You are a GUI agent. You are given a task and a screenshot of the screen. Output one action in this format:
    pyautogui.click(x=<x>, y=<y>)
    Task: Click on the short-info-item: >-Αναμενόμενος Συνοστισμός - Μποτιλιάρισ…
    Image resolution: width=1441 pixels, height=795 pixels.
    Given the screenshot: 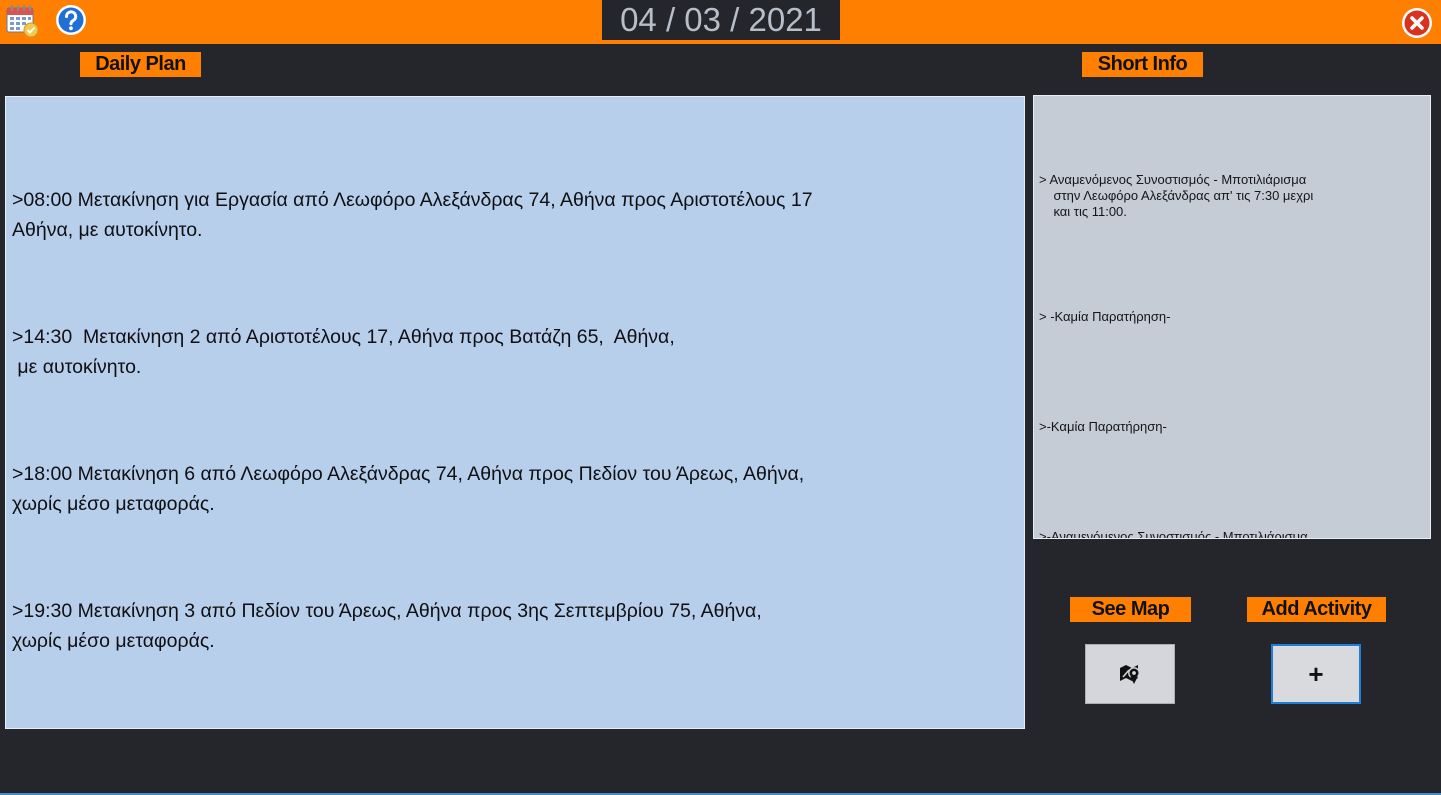 What is the action you would take?
    pyautogui.click(x=1173, y=534)
    